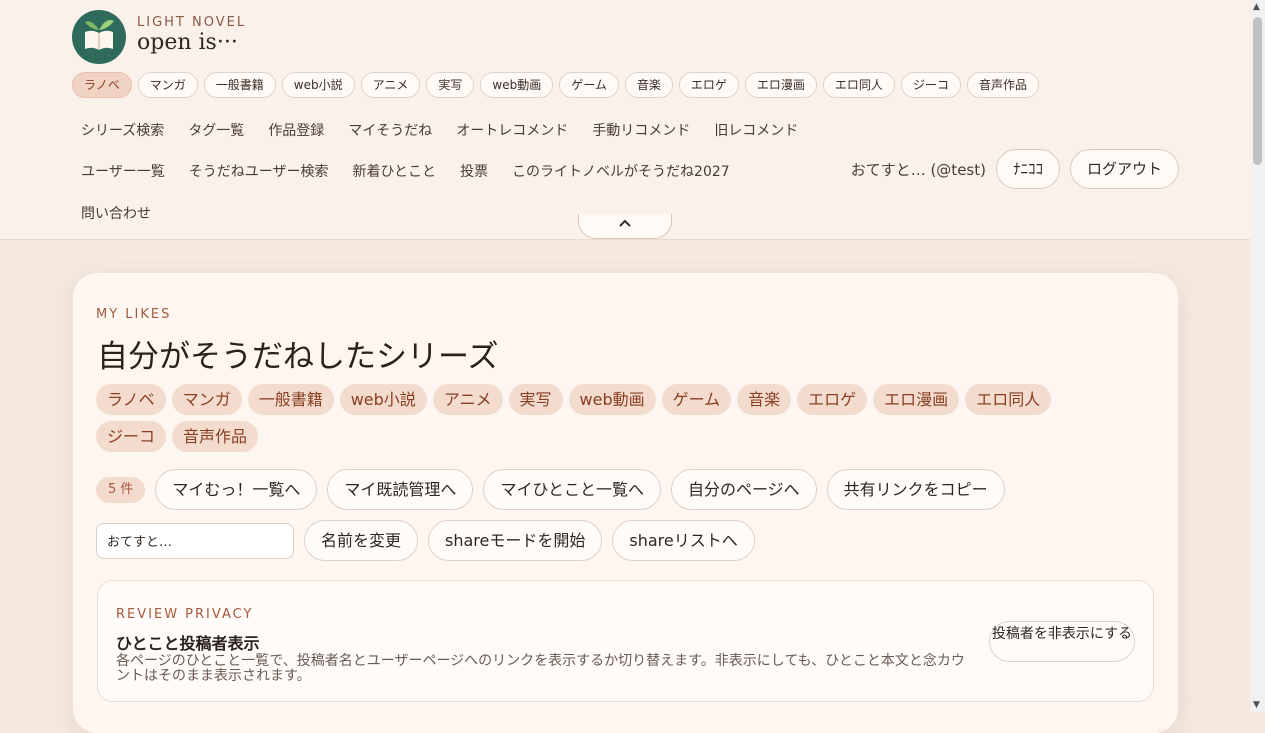 The width and height of the screenshot is (1265, 733). I want to click on media-filter-tag-13: 音声作品, so click(215, 436).